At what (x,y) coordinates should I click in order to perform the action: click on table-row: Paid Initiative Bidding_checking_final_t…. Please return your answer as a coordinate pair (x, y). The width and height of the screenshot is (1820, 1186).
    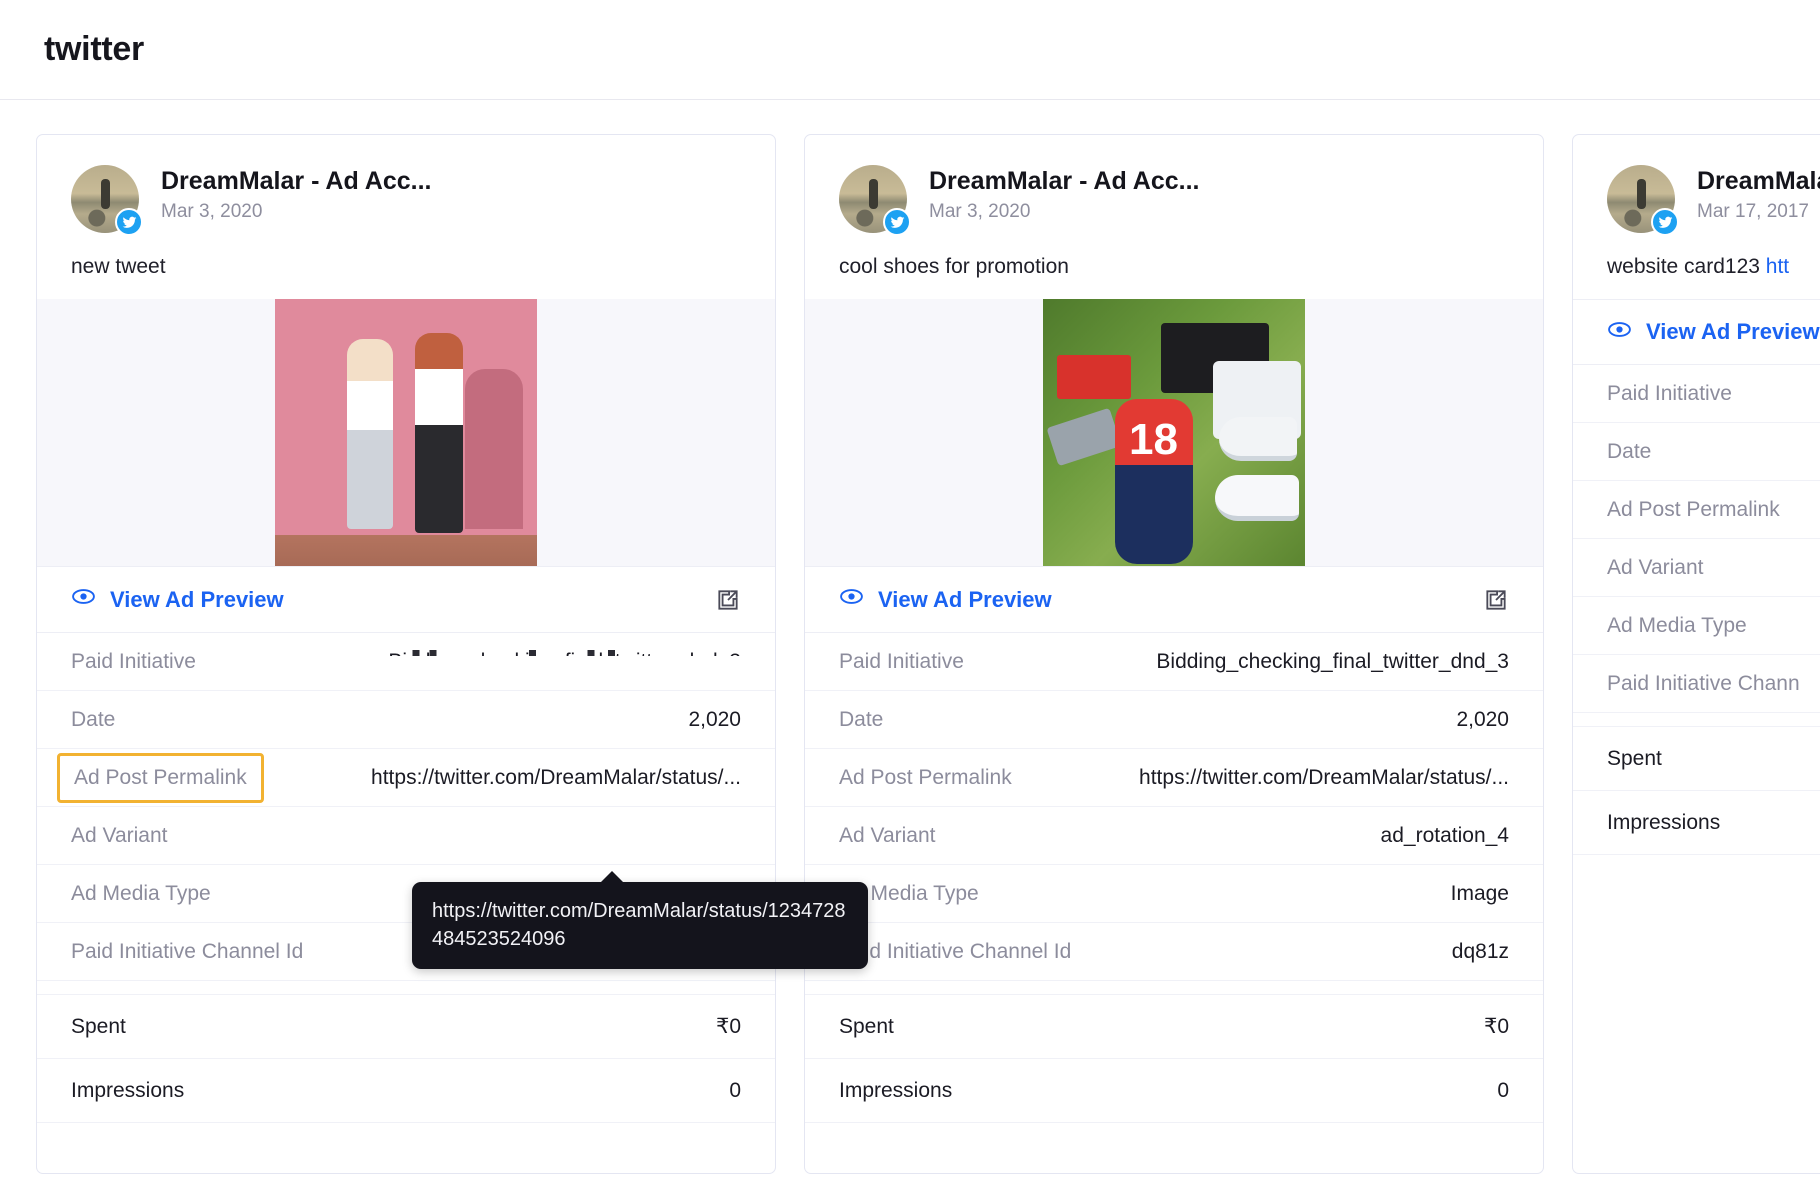
    Looking at the image, I should click on (406, 662).